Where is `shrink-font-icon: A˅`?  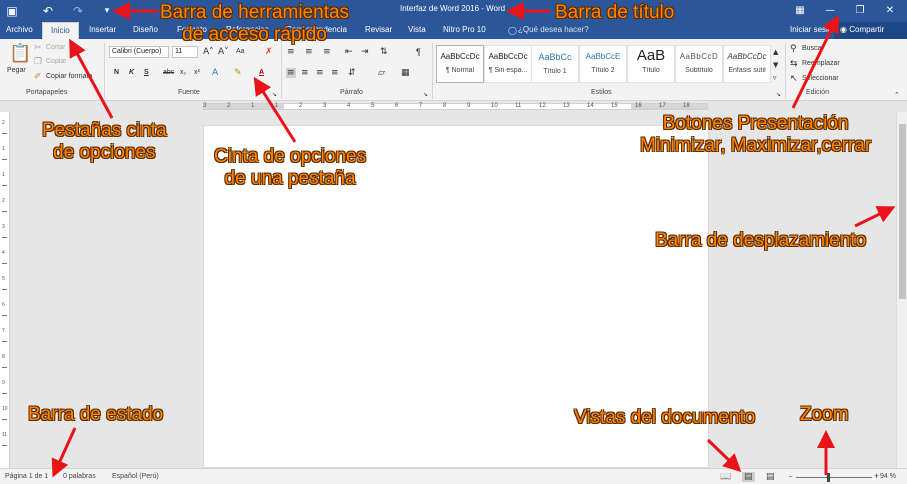 shrink-font-icon: A˅ is located at coordinates (223, 52).